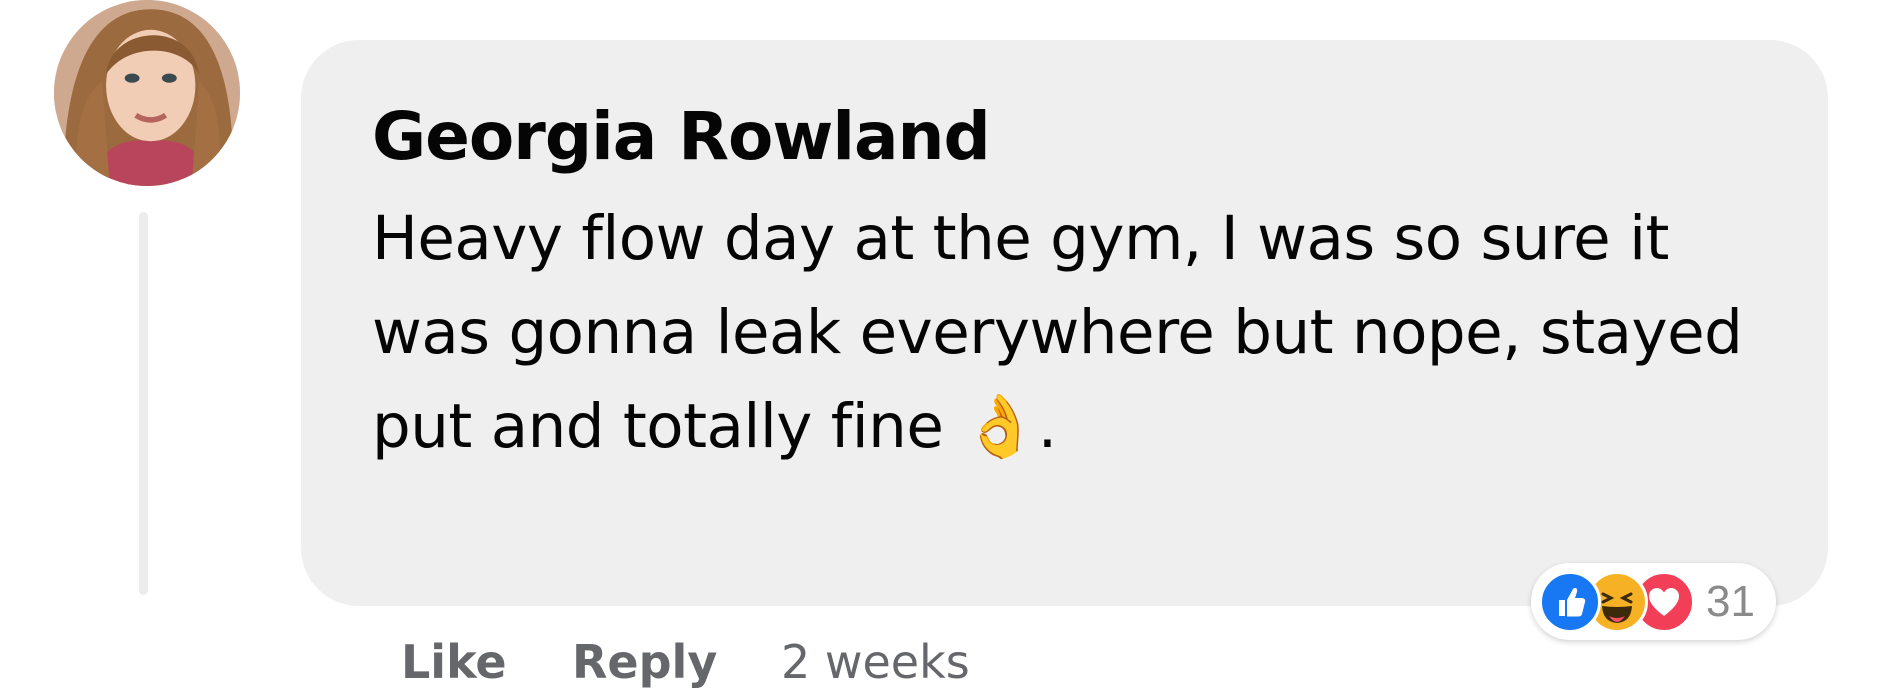 The height and width of the screenshot is (700, 1890). What do you see at coordinates (454, 662) in the screenshot?
I see `like-button: Like` at bounding box center [454, 662].